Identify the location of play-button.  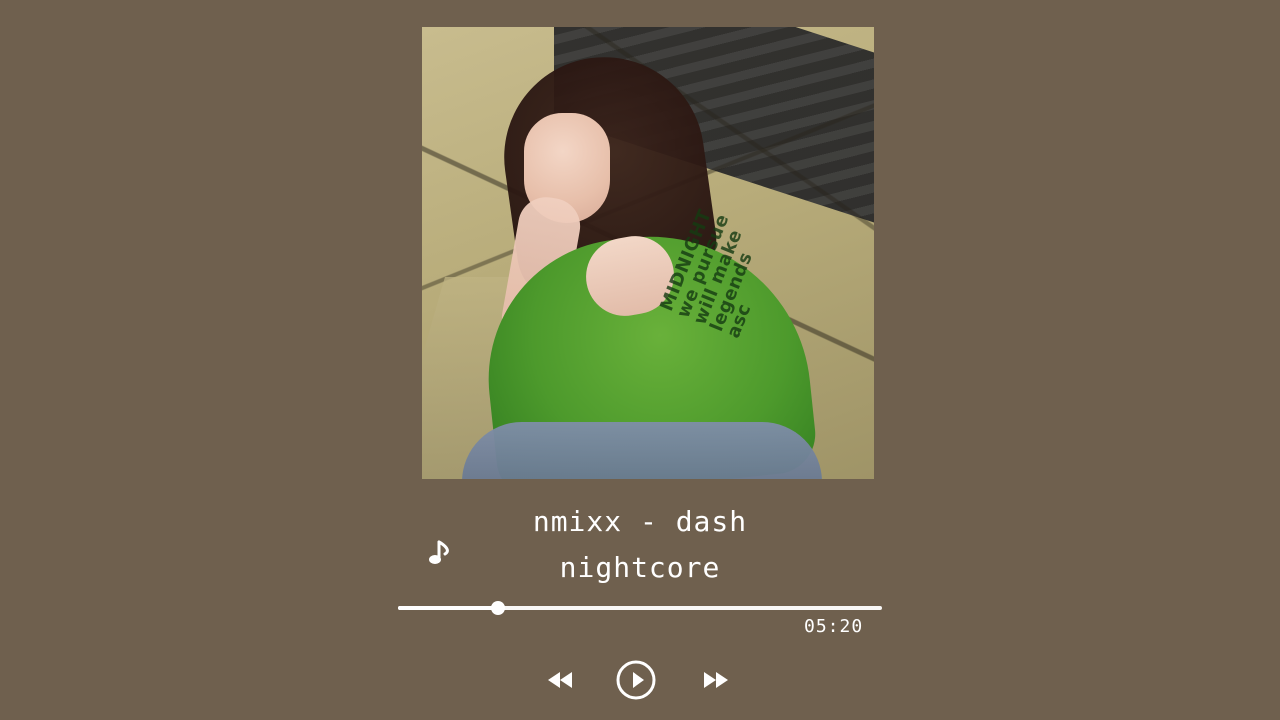
(636, 680).